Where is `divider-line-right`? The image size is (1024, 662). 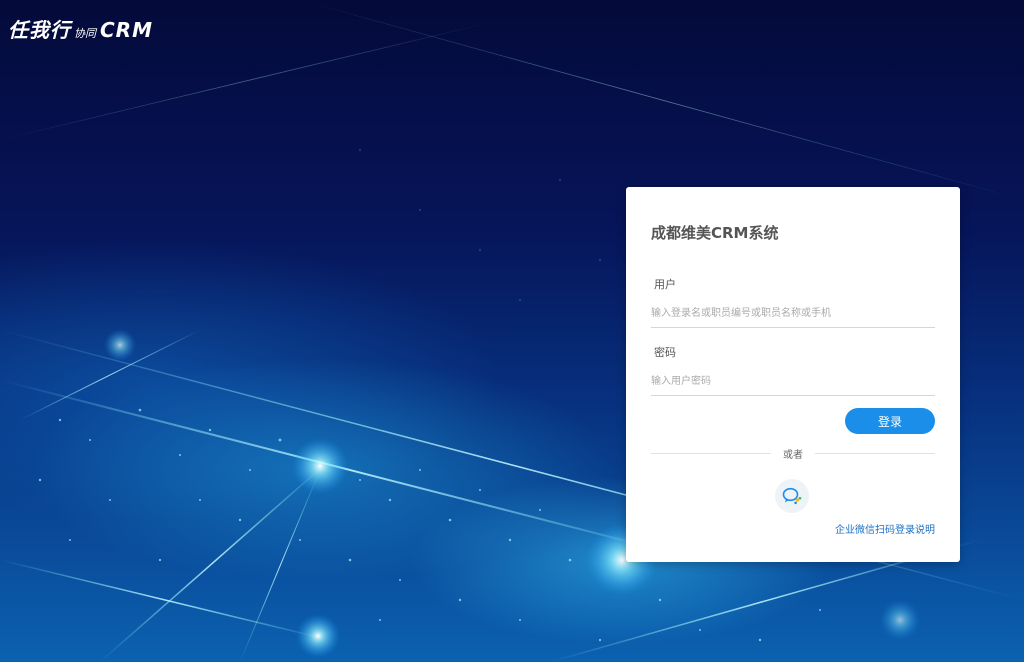 divider-line-right is located at coordinates (875, 453).